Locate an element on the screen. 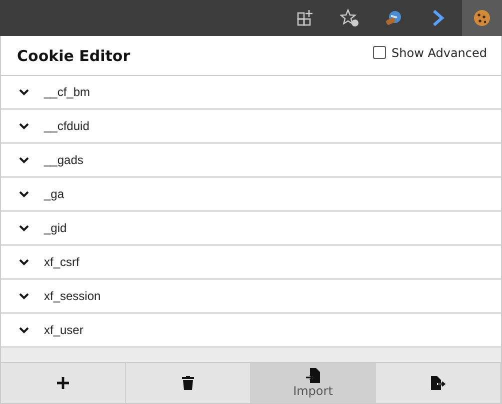 This screenshot has height=404, width=502. cookie-row: _gid is located at coordinates (251, 229).